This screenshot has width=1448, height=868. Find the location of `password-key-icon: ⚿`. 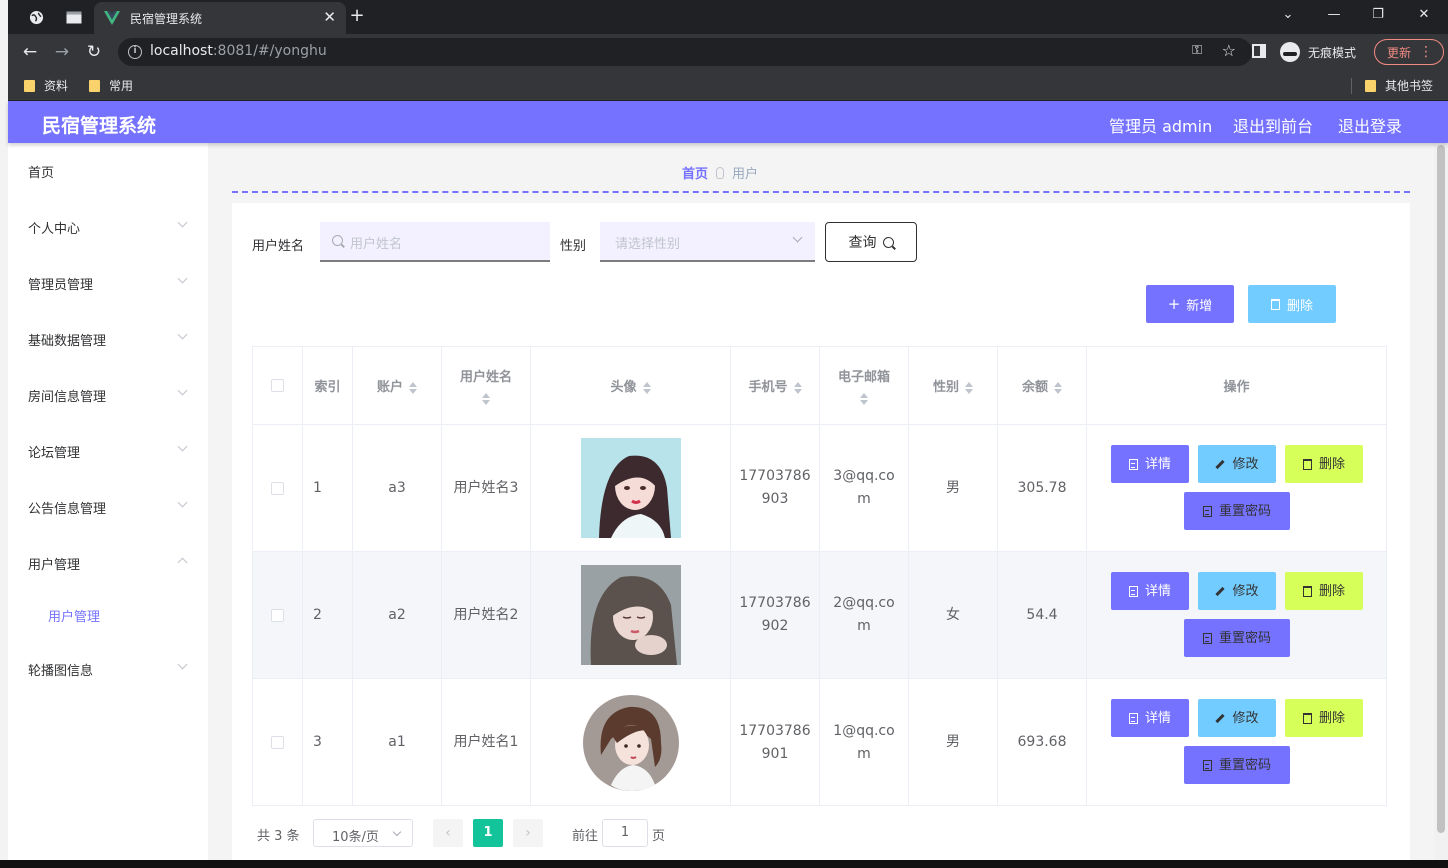

password-key-icon: ⚿ is located at coordinates (1197, 50).